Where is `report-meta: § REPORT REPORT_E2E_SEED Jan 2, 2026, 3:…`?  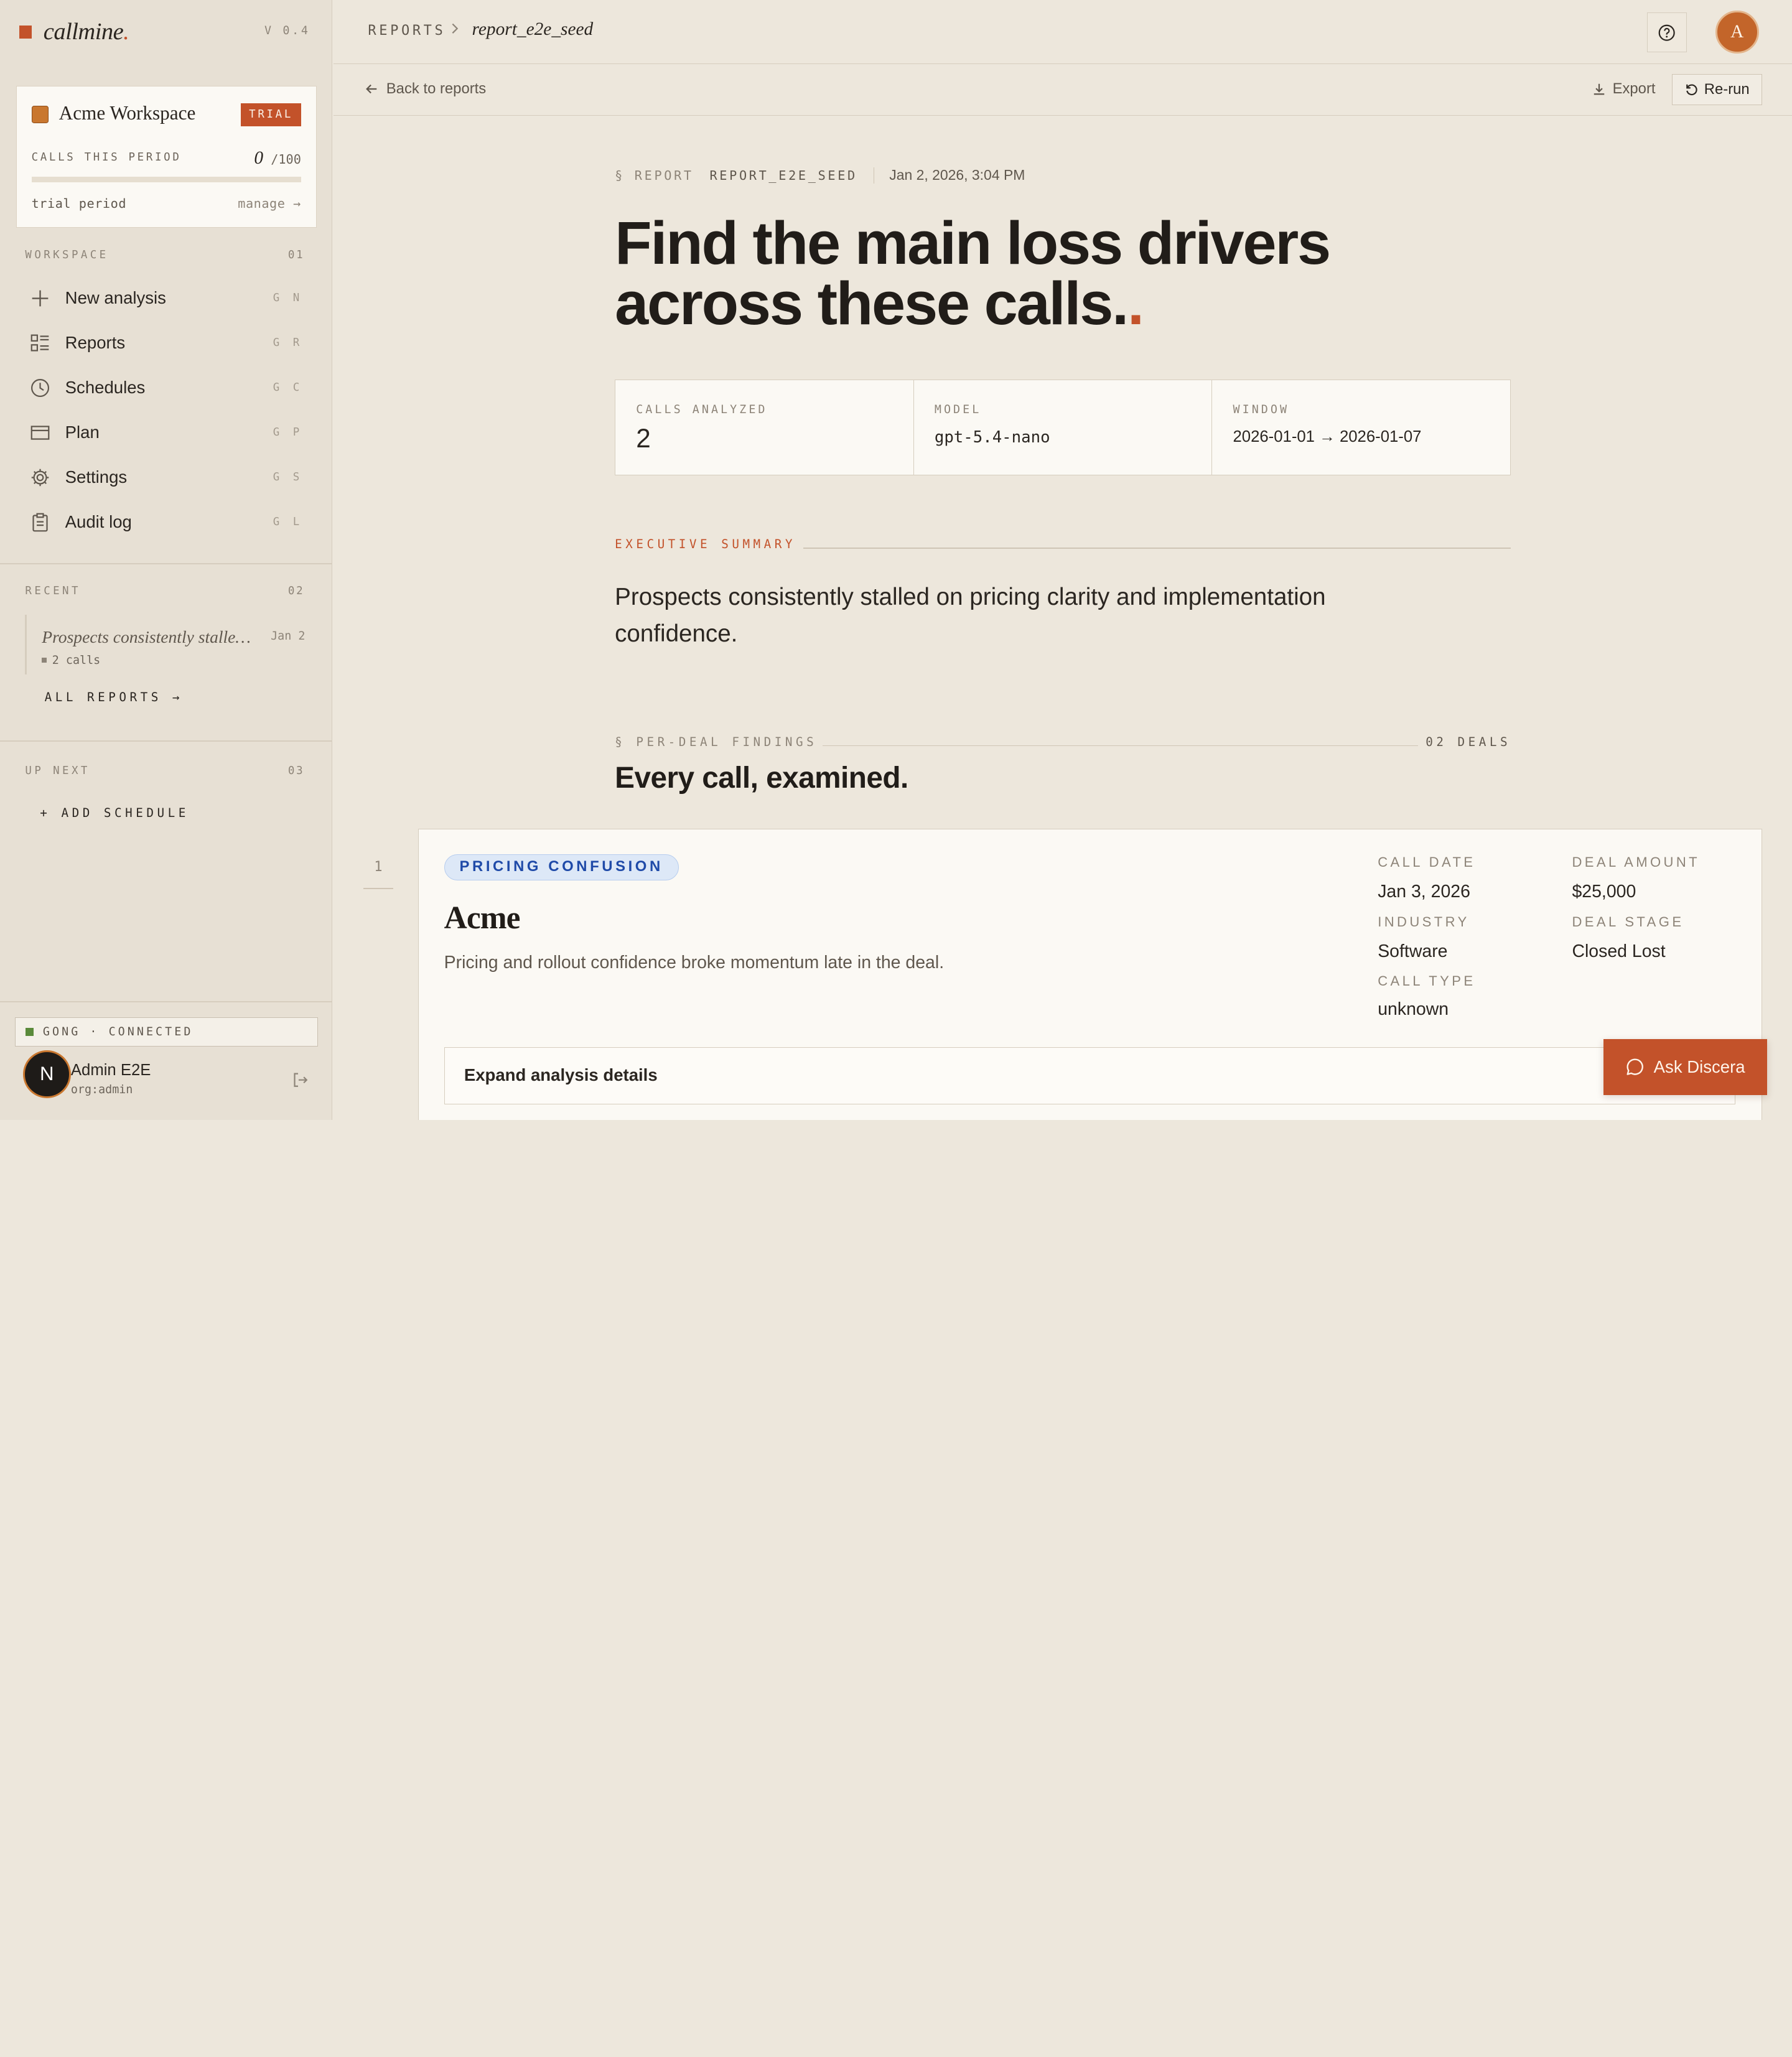
report-meta: § REPORT REPORT_E2E_SEED Jan 2, 2026, 3:… is located at coordinates (820, 175).